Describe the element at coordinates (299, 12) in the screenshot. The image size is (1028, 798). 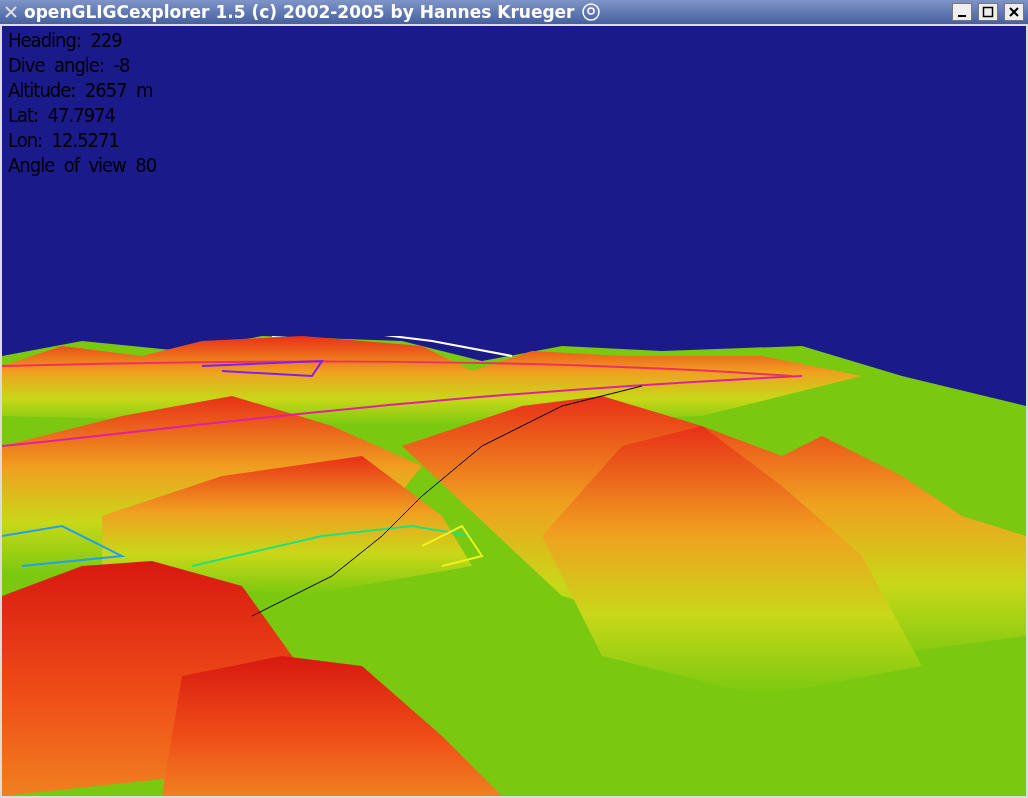
I see `window-title: openGLIGCexplorer 1.5 (c) 2002-2005 by Hannes Krueger` at that location.